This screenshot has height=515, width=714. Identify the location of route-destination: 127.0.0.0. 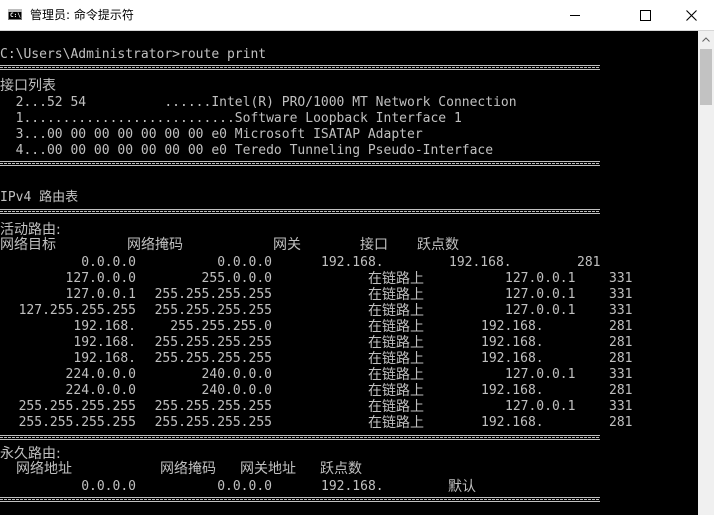
(100, 278).